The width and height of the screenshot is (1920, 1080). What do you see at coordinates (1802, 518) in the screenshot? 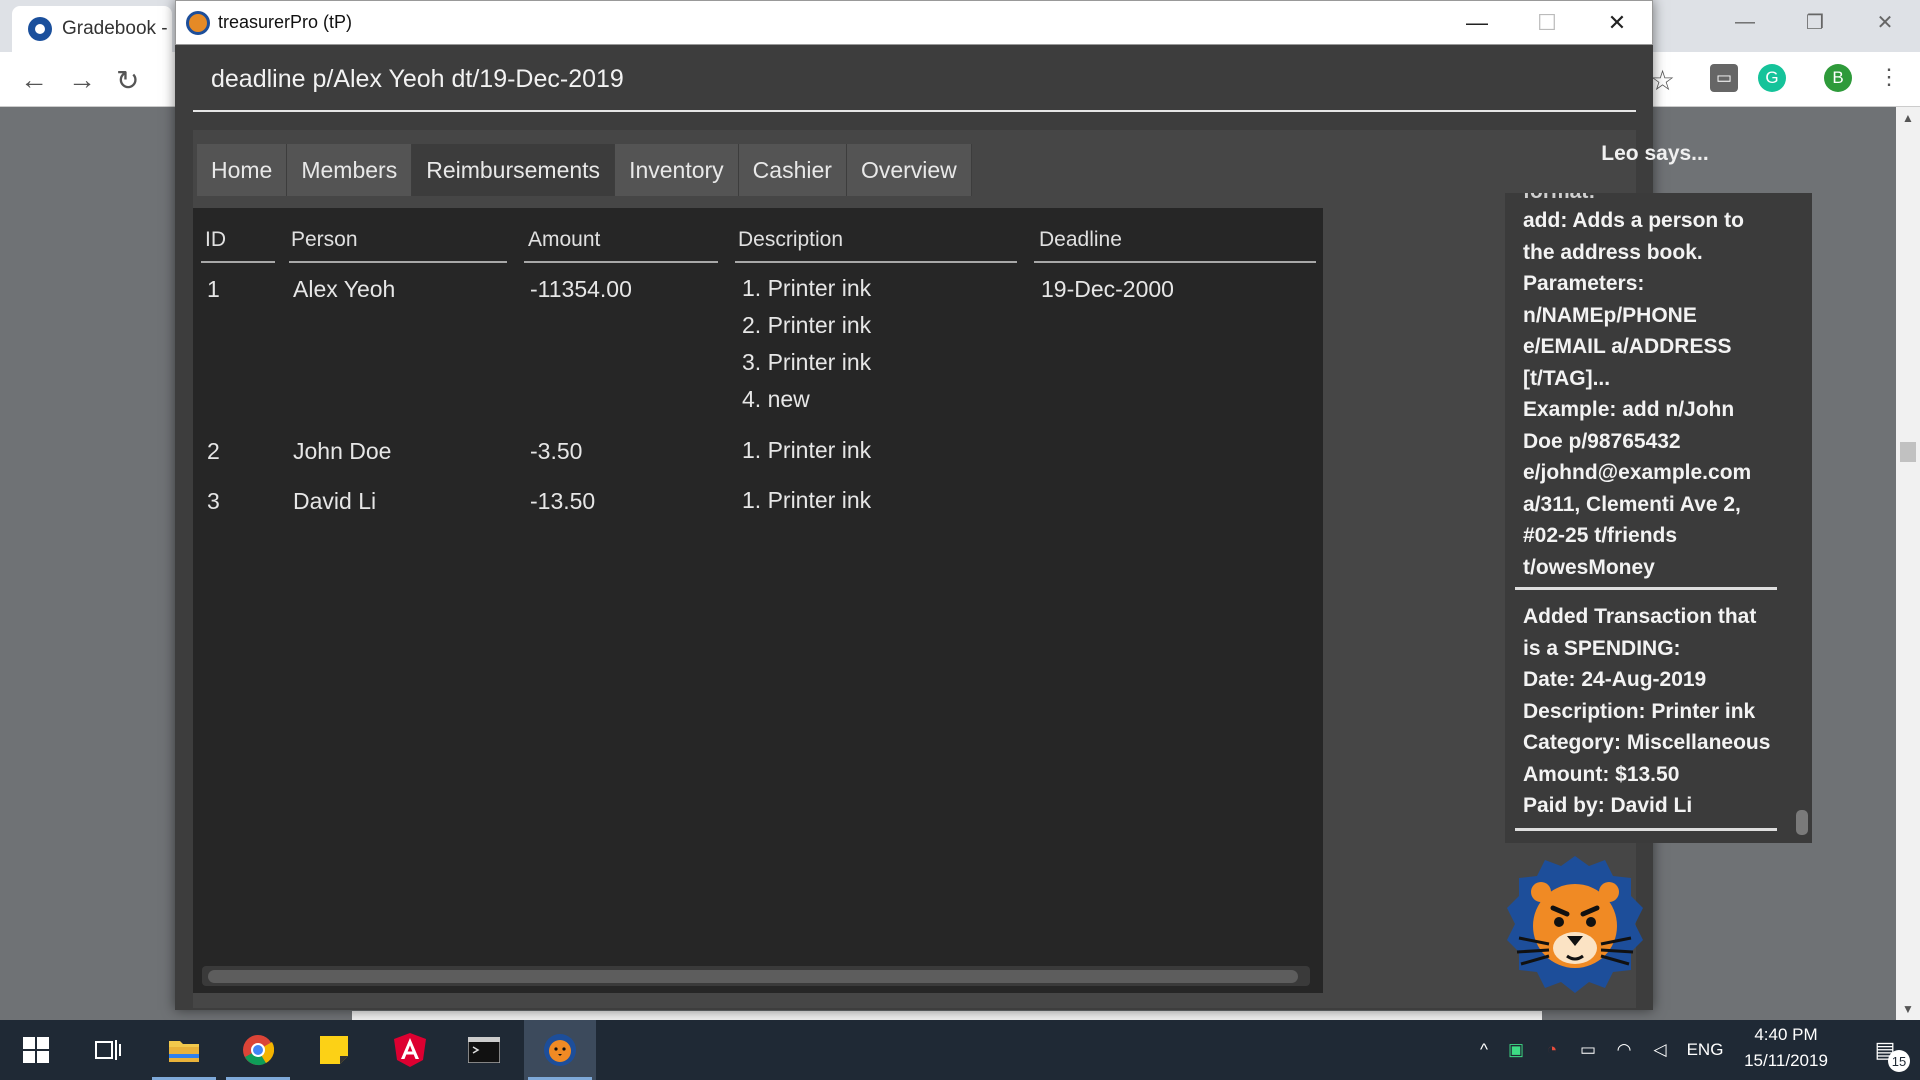
I see `chat-scrollbar` at bounding box center [1802, 518].